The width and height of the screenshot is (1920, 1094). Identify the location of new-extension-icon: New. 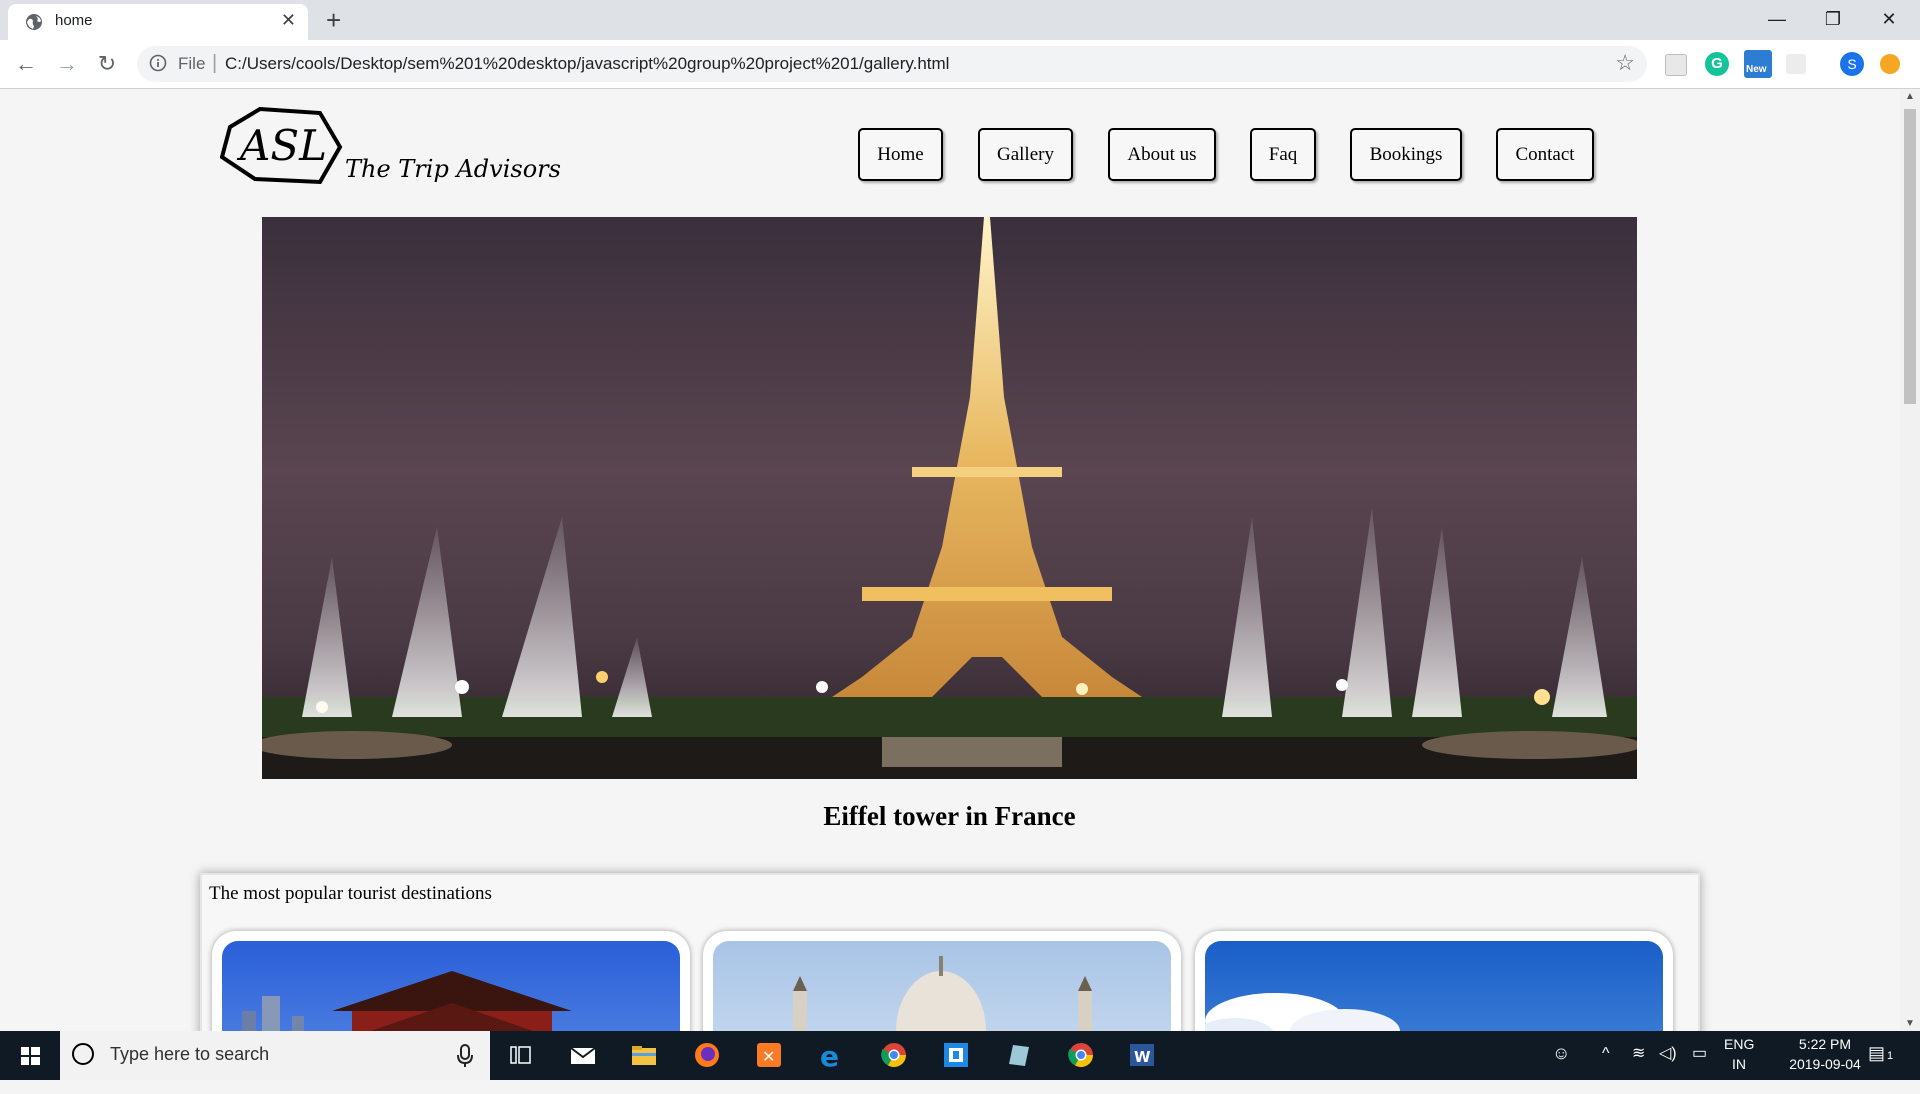
(1758, 64).